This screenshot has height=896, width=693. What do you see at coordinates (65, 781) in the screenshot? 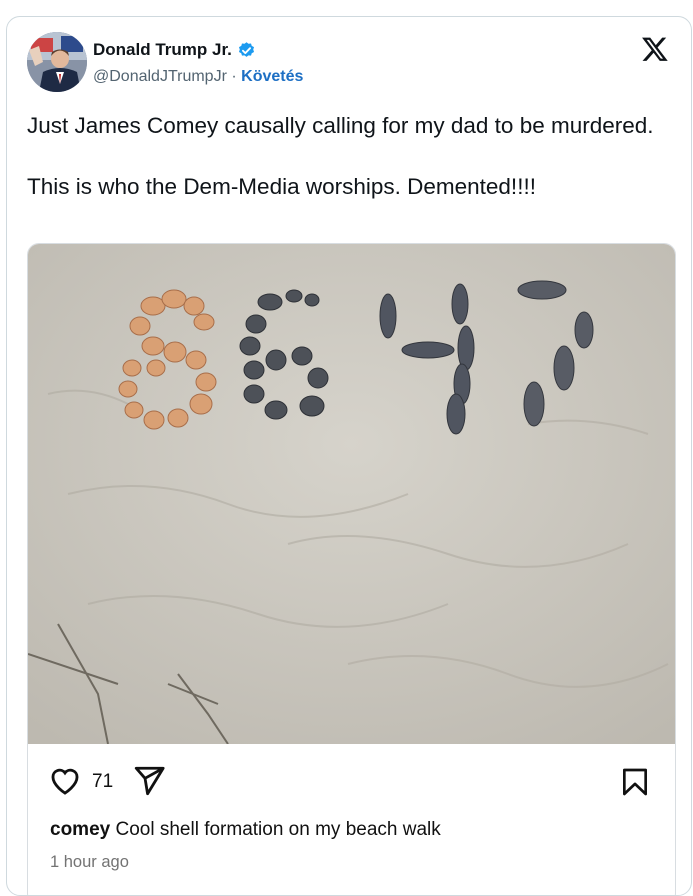
I see `heart-icon` at bounding box center [65, 781].